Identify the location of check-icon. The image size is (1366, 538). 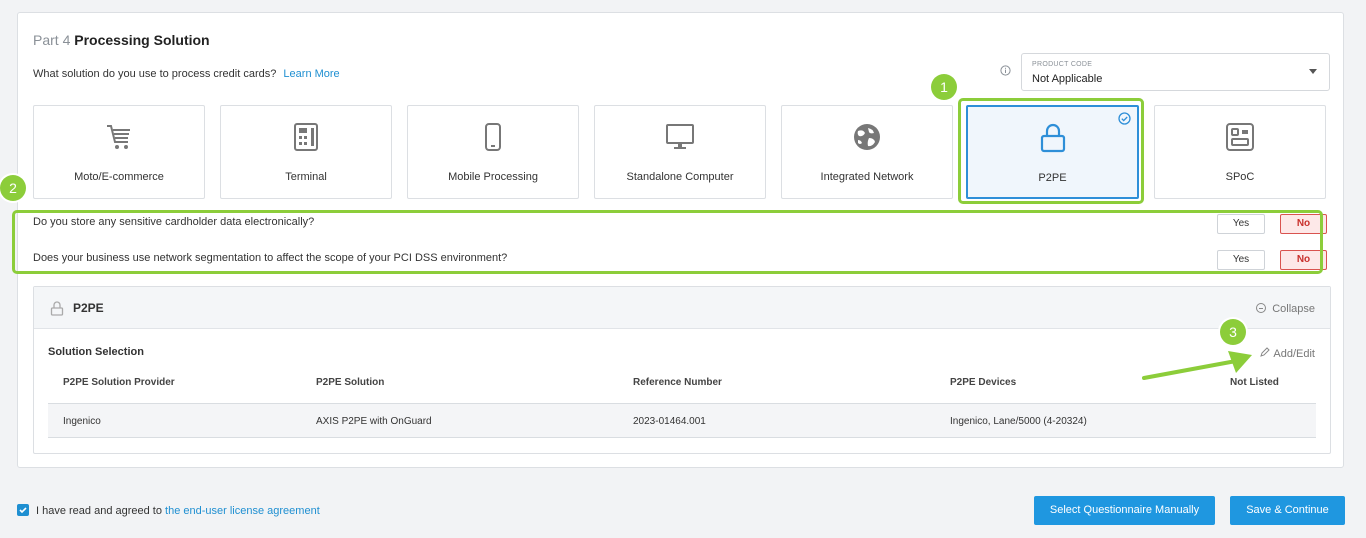
(23, 510).